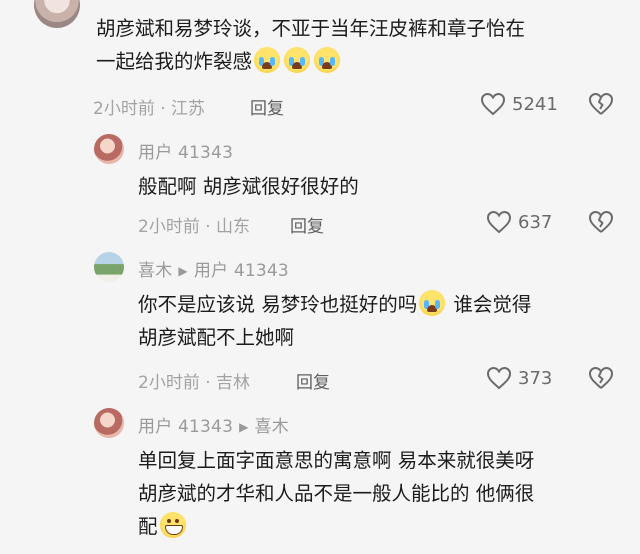 This screenshot has height=554, width=640. Describe the element at coordinates (155, 271) in the screenshot. I see `author-name: 喜木` at that location.